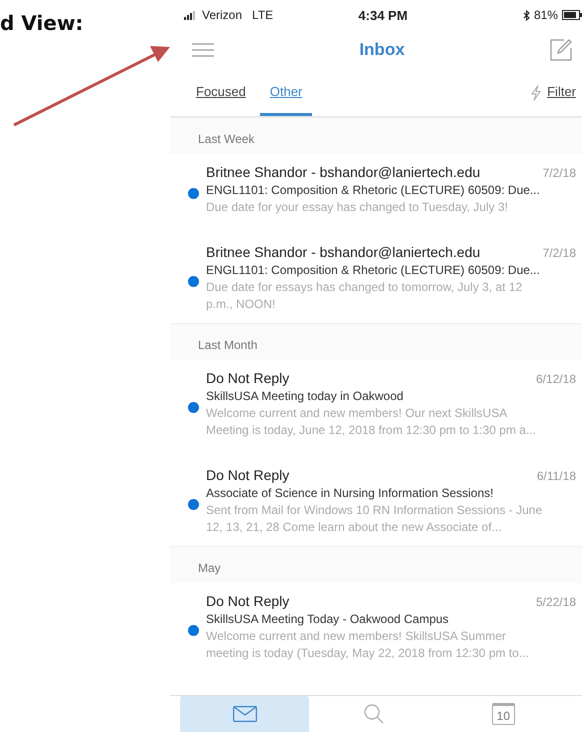 This screenshot has height=732, width=582. What do you see at coordinates (42, 23) in the screenshot?
I see `section-heading: d View:` at bounding box center [42, 23].